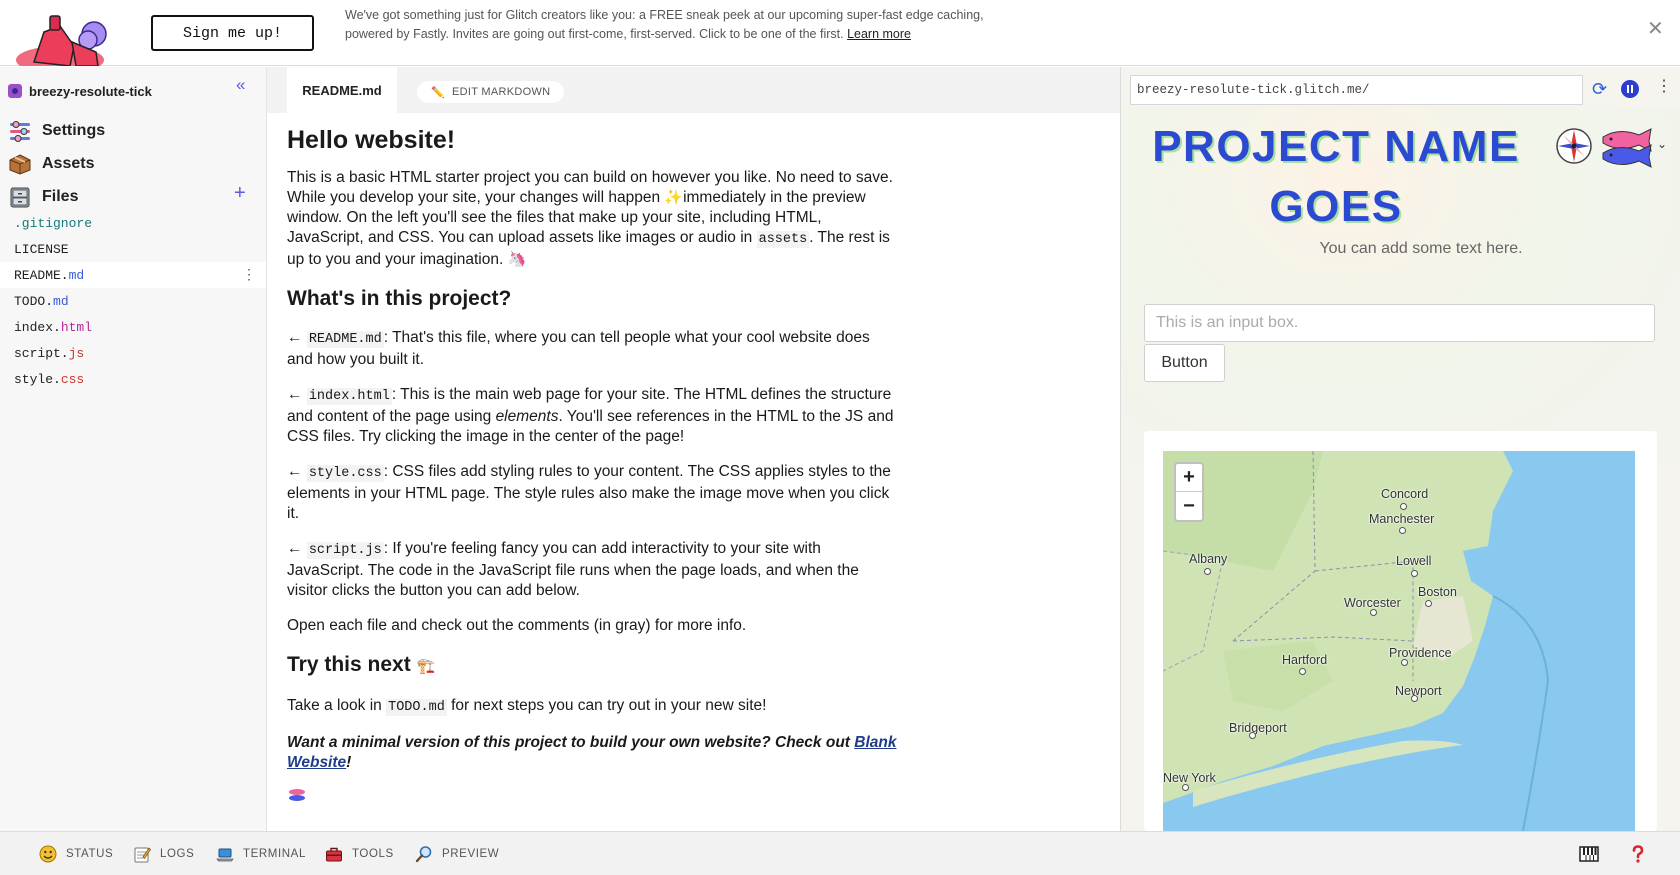 This screenshot has height=875, width=1680. Describe the element at coordinates (76, 327) in the screenshot. I see `file-extension: html` at that location.